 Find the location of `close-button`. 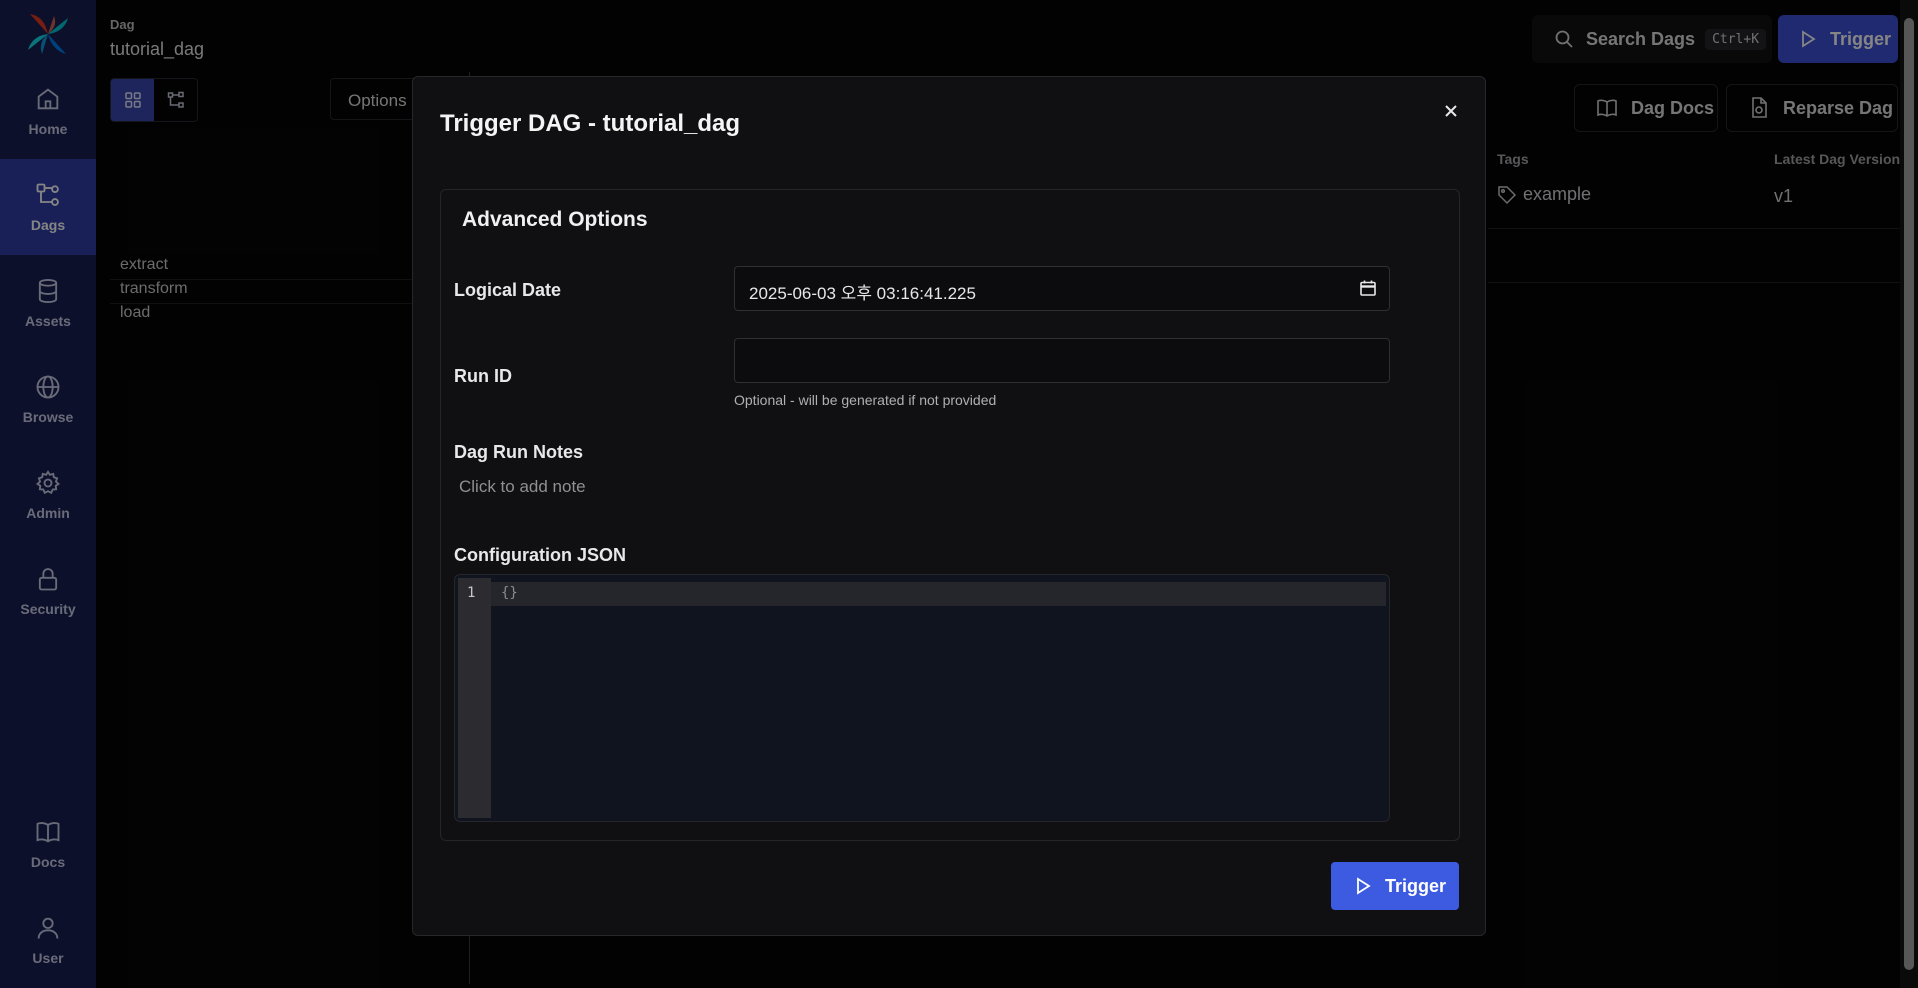

close-button is located at coordinates (1451, 111).